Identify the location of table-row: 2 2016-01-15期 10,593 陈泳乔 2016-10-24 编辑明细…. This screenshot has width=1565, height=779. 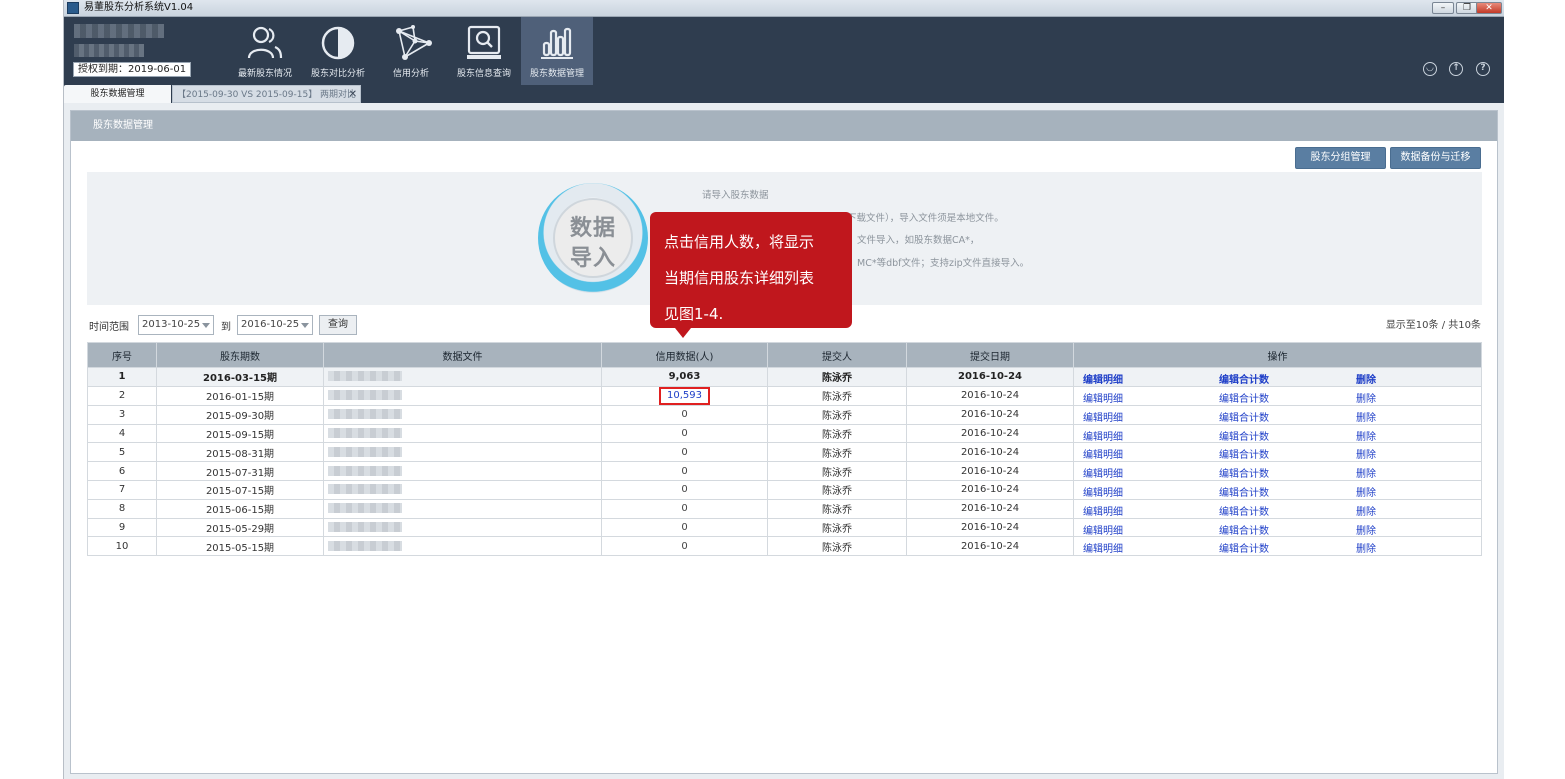
(784, 395).